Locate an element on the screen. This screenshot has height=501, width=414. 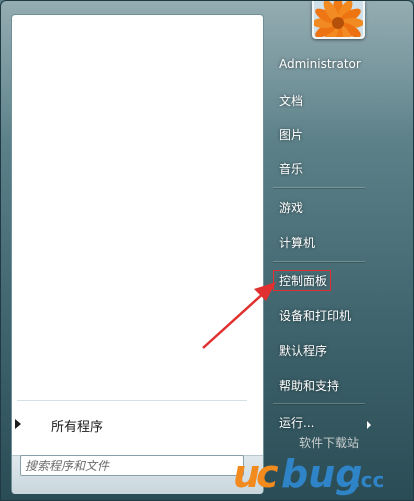
pictures-link: 图片 is located at coordinates (322, 135).